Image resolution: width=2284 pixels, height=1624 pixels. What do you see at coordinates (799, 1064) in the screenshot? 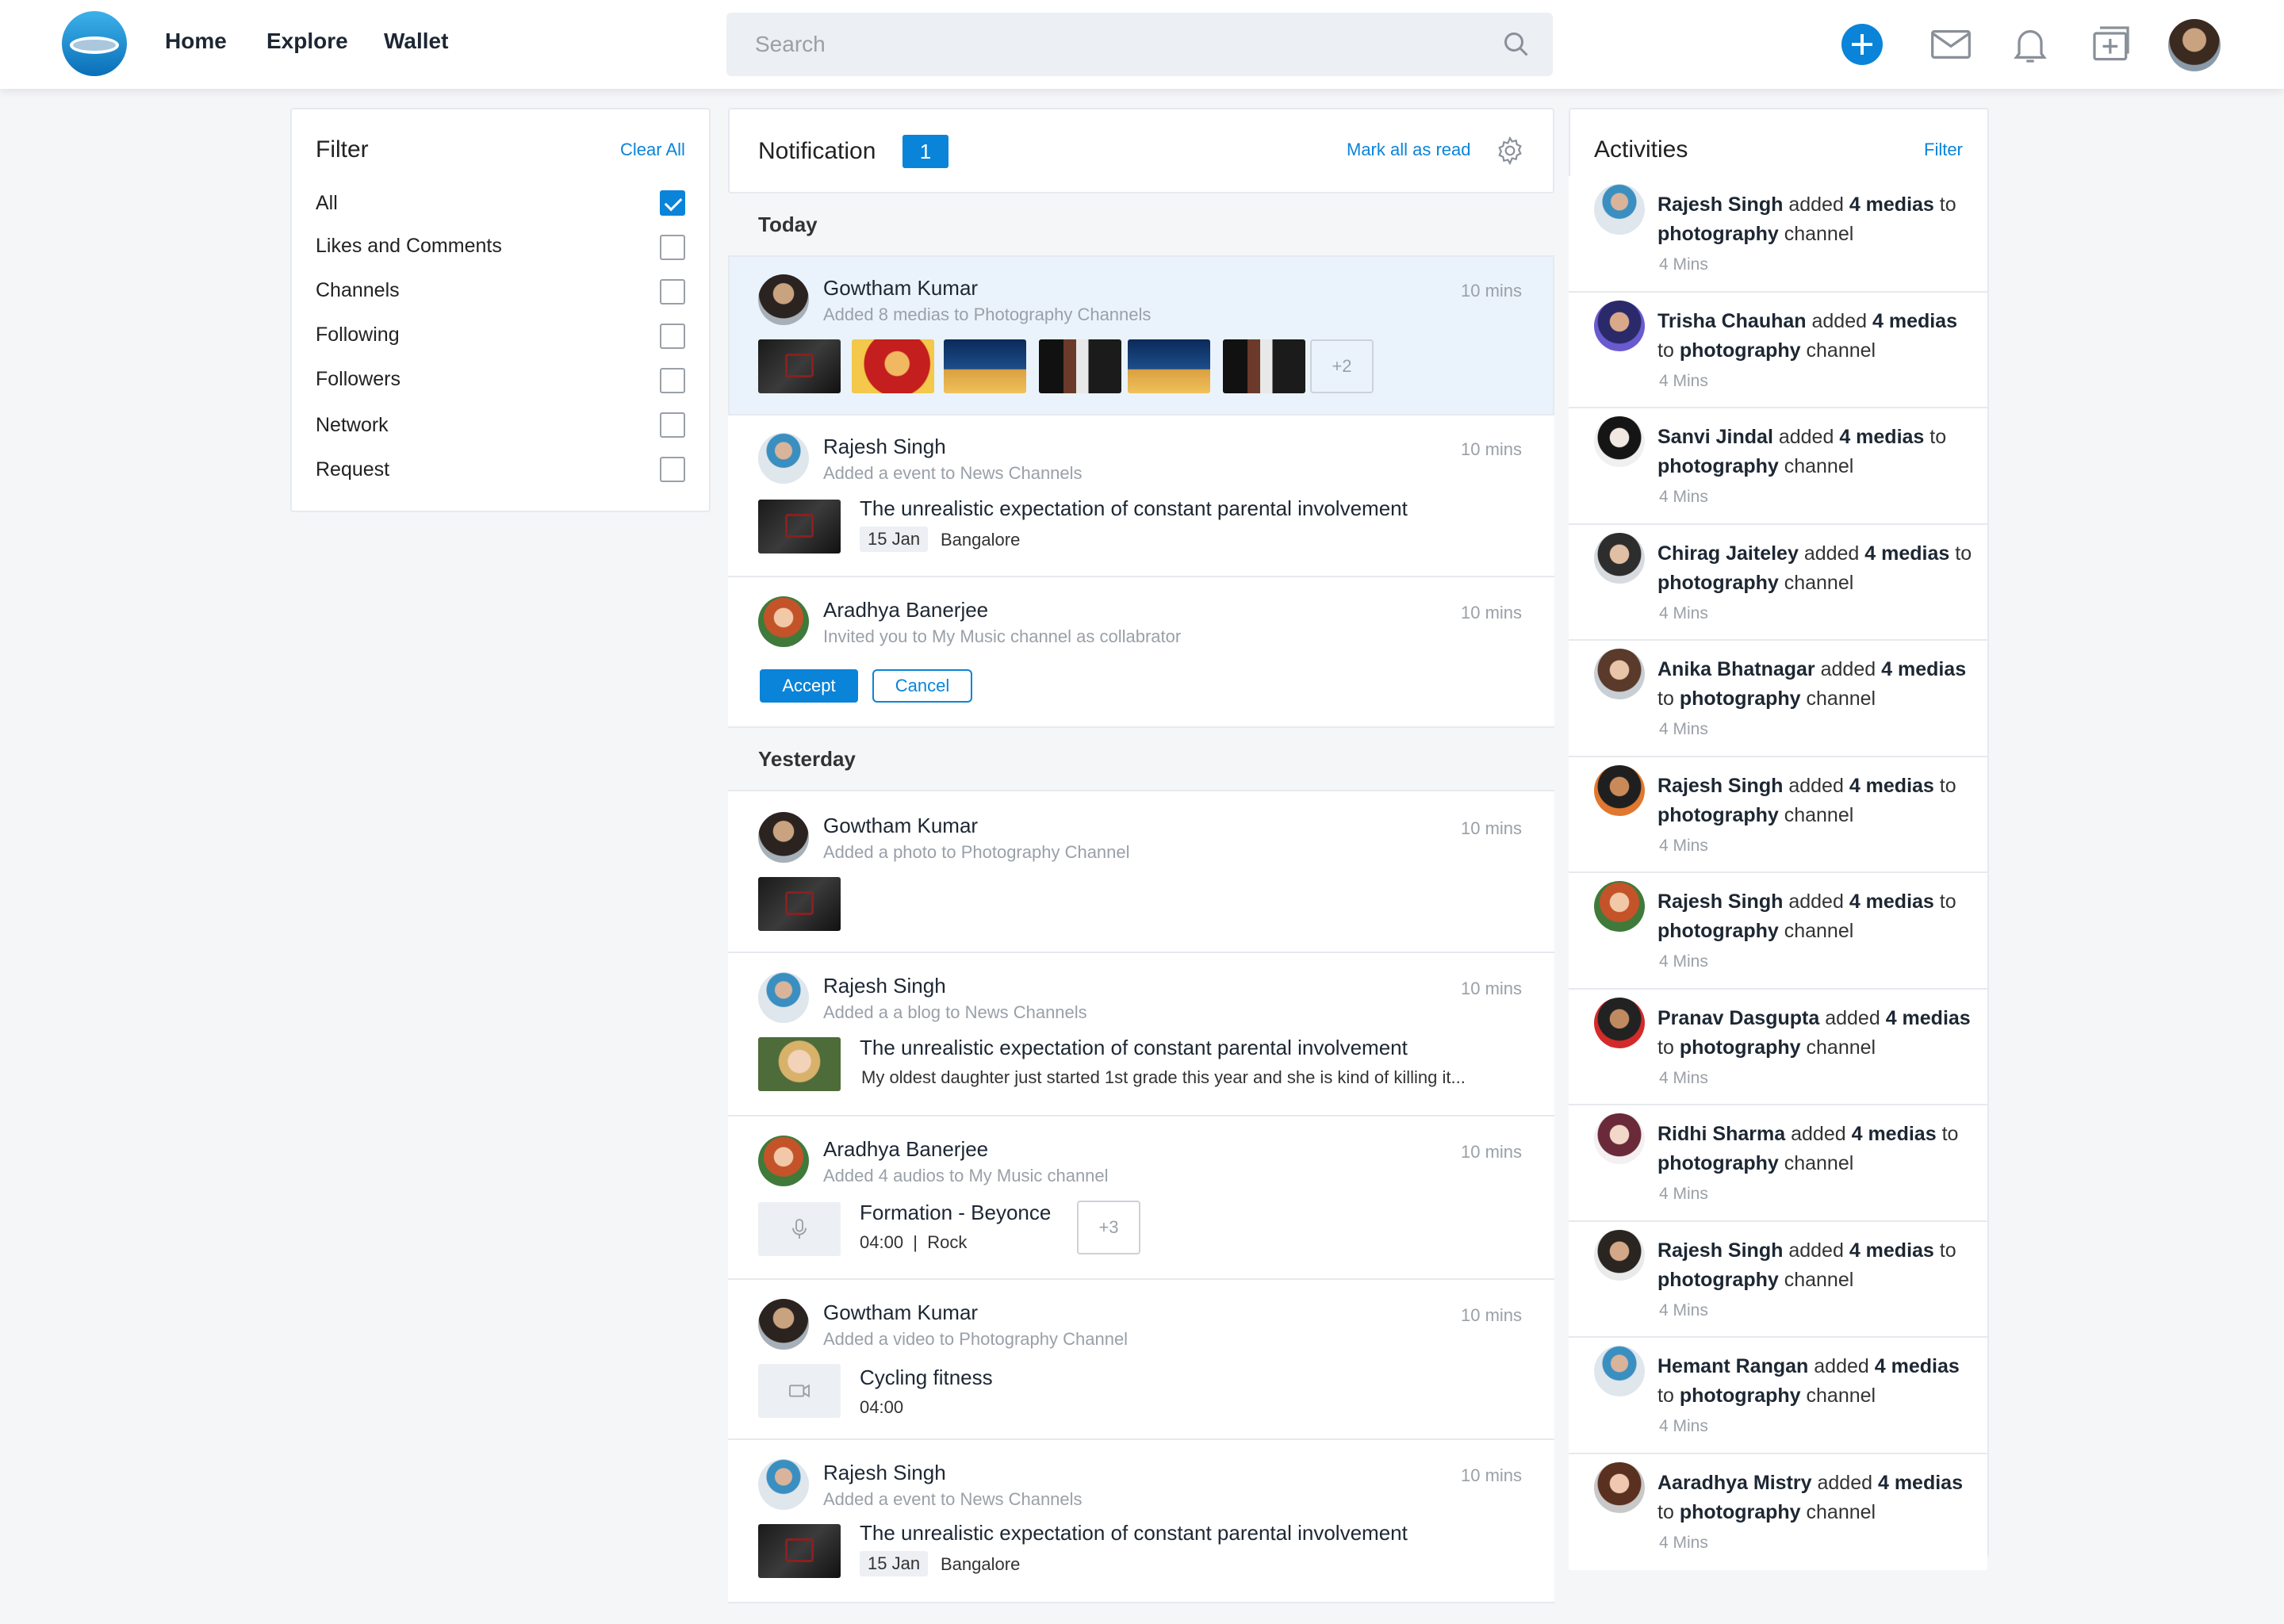
I see `blog-thumbnail` at bounding box center [799, 1064].